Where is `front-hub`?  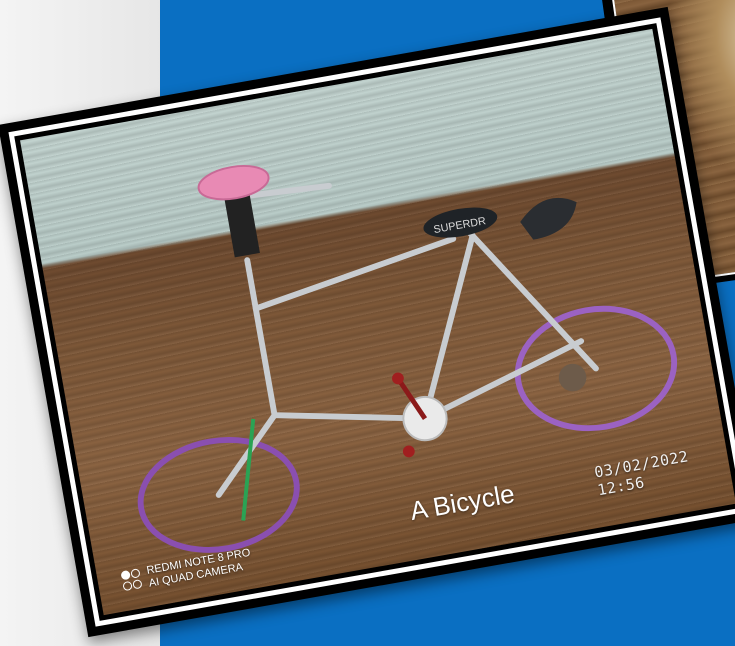 front-hub is located at coordinates (572, 377).